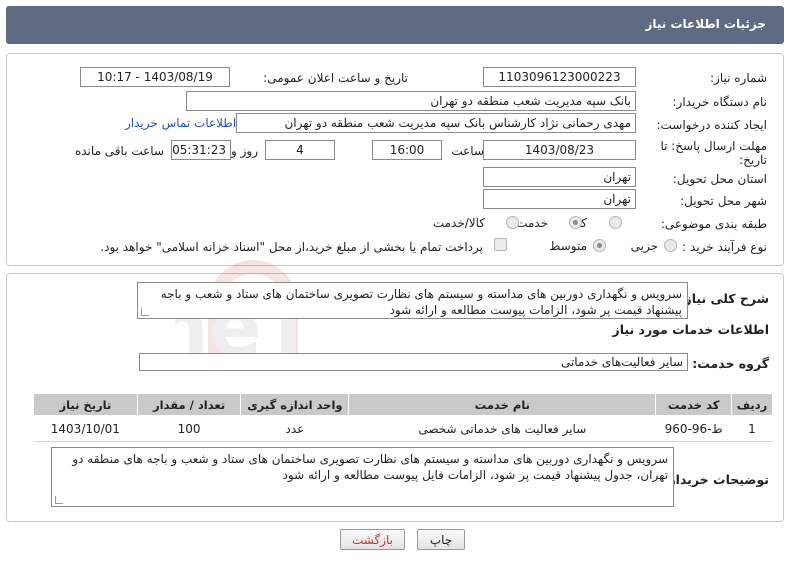 This screenshot has width=789, height=566. Describe the element at coordinates (85, 404) in the screenshot. I see `col-header-need-date: تاریخ نیاز` at that location.